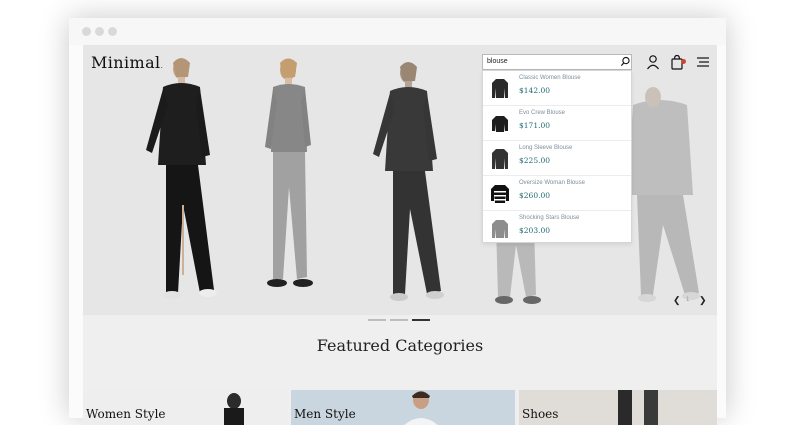 The width and height of the screenshot is (795, 425). I want to click on category-card-women: Women Style, so click(185, 407).